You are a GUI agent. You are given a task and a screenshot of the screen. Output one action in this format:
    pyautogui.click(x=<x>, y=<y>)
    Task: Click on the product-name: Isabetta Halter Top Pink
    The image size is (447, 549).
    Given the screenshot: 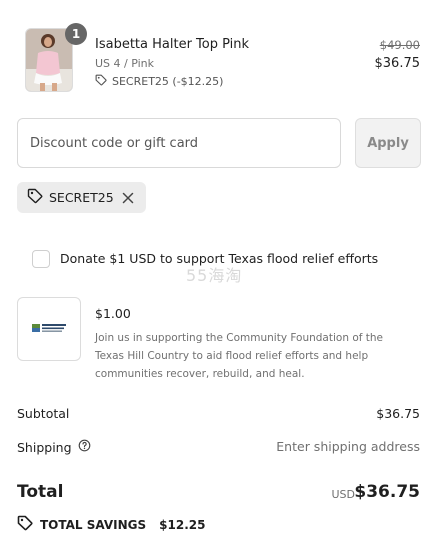 What is the action you would take?
    pyautogui.click(x=172, y=44)
    